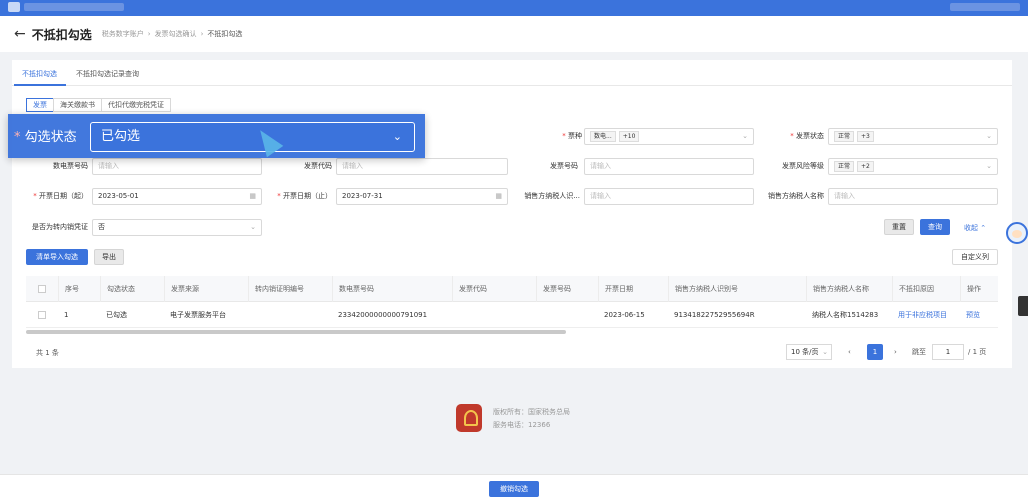  Describe the element at coordinates (74, 7) in the screenshot. I see `app-name-blurred` at that location.